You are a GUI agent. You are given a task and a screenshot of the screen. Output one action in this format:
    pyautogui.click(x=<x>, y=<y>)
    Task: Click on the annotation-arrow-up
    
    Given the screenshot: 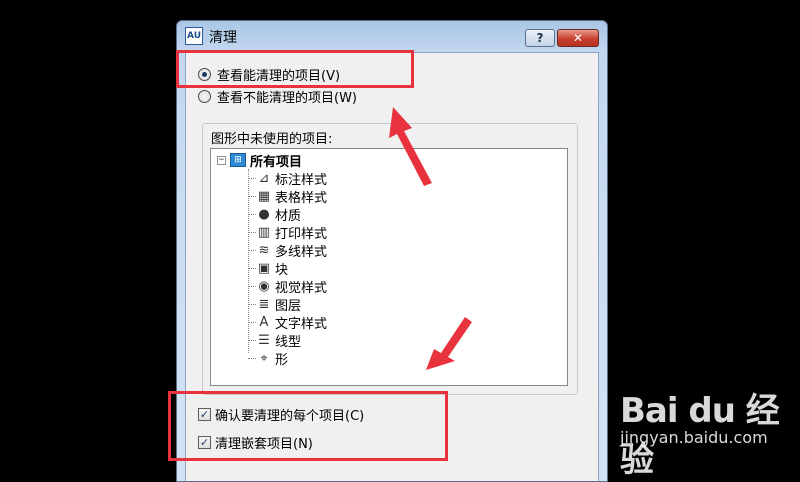 What is the action you would take?
    pyautogui.click(x=410, y=146)
    